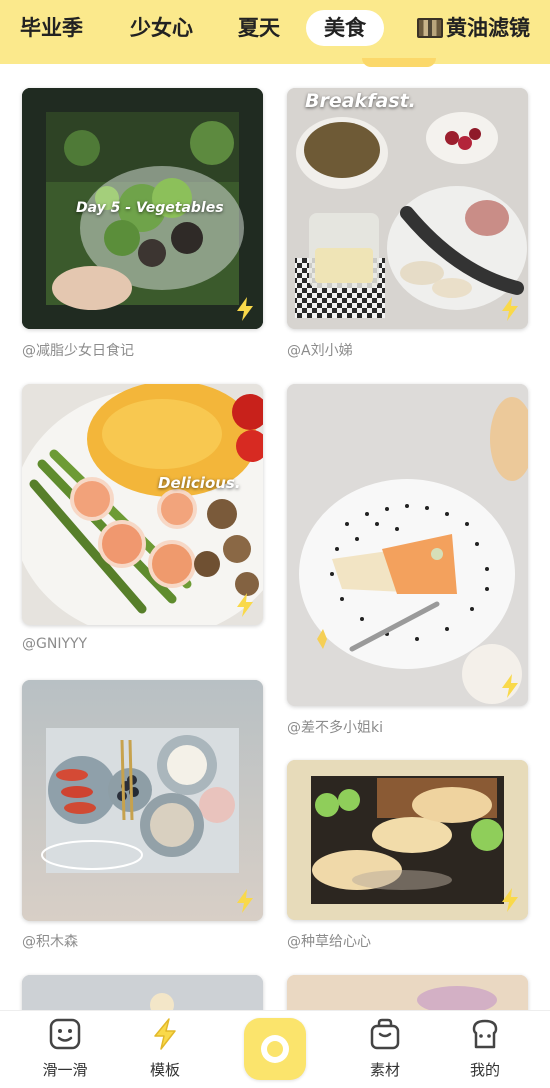 This screenshot has height=1088, width=550. I want to click on post-author: @A刘小娣, so click(320, 350).